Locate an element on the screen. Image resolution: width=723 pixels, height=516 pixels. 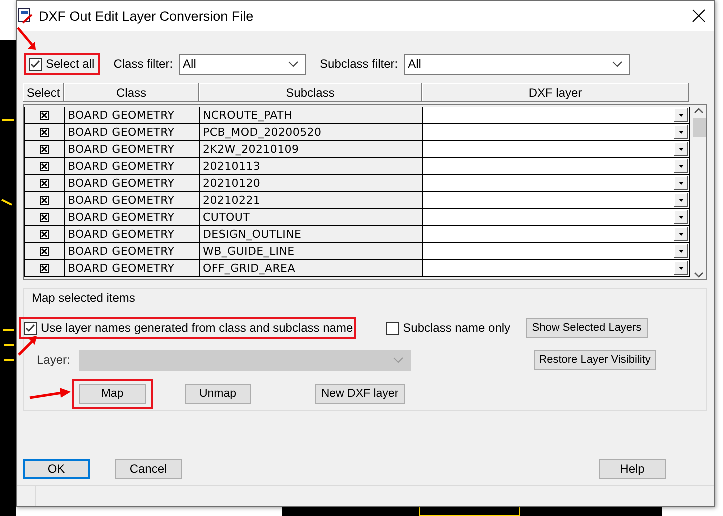
checkbox-label: Select all is located at coordinates (70, 64).